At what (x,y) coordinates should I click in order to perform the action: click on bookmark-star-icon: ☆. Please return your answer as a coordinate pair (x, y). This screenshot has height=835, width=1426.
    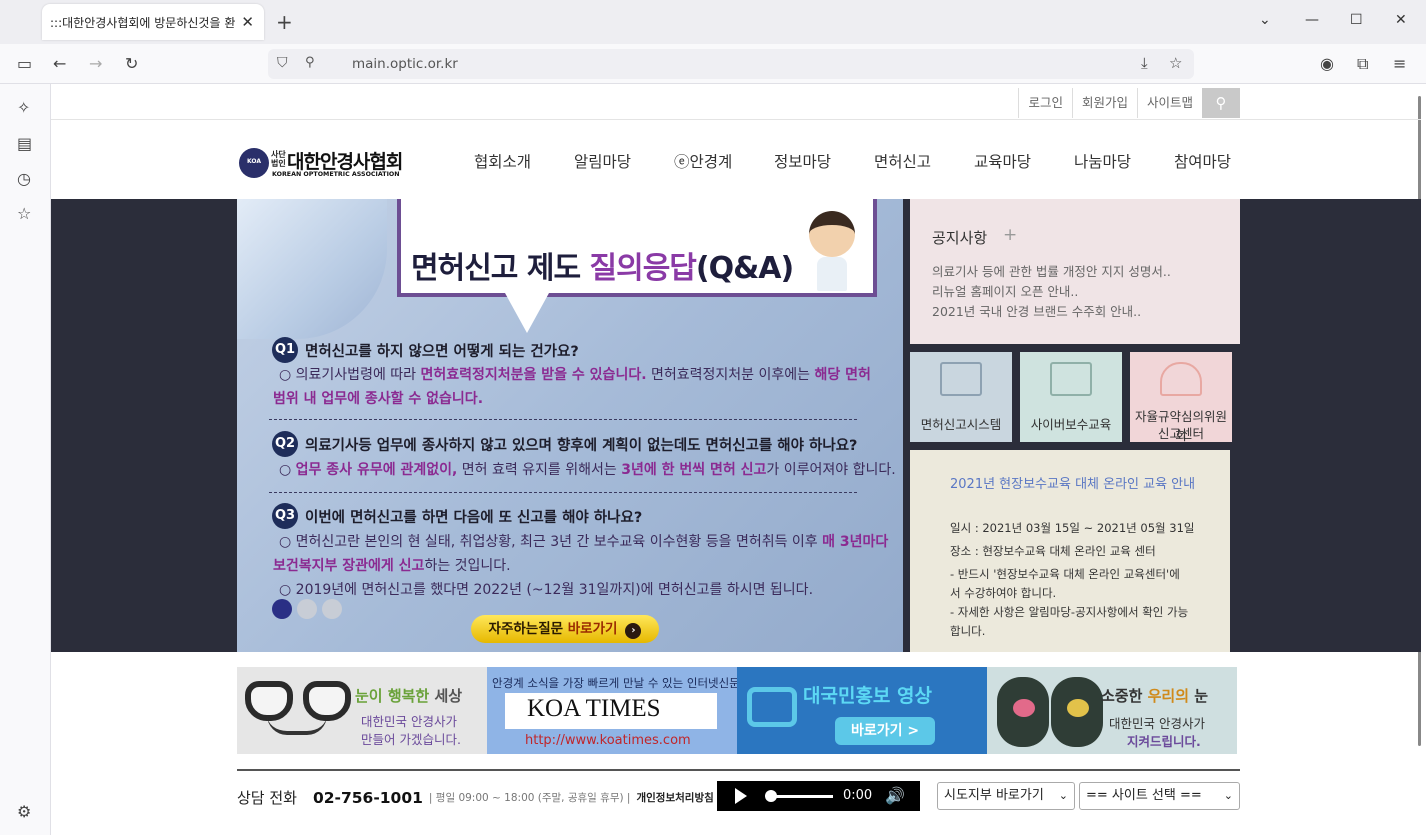
    Looking at the image, I should click on (1175, 63).